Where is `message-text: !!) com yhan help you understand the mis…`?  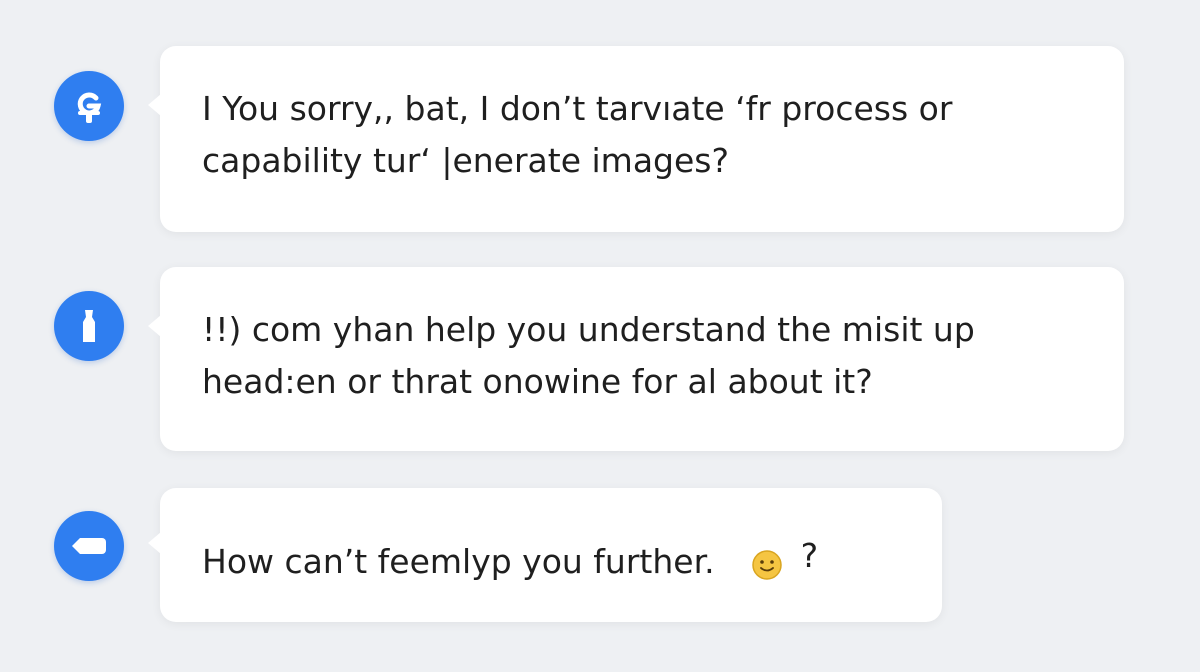 message-text: !!) com yhan help you understand the mis… is located at coordinates (588, 355).